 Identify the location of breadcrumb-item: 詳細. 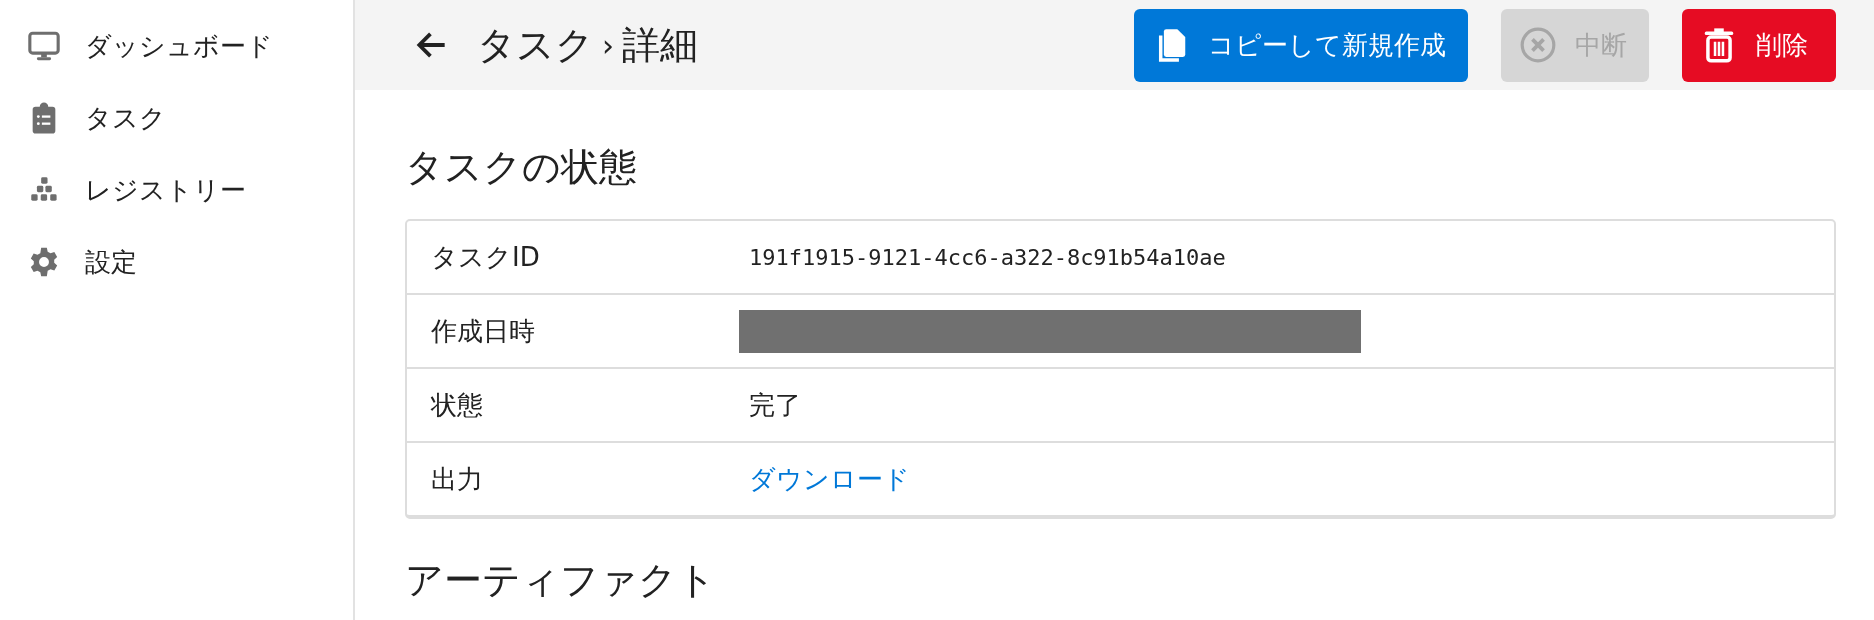
(660, 45).